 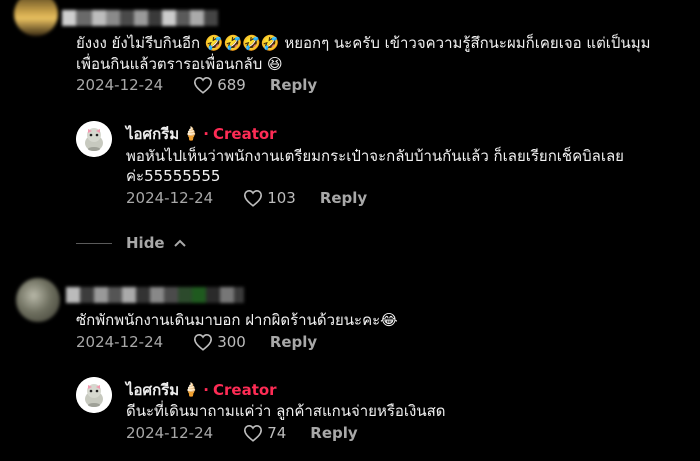 I want to click on comment-date: 2024-12-24, so click(x=120, y=342).